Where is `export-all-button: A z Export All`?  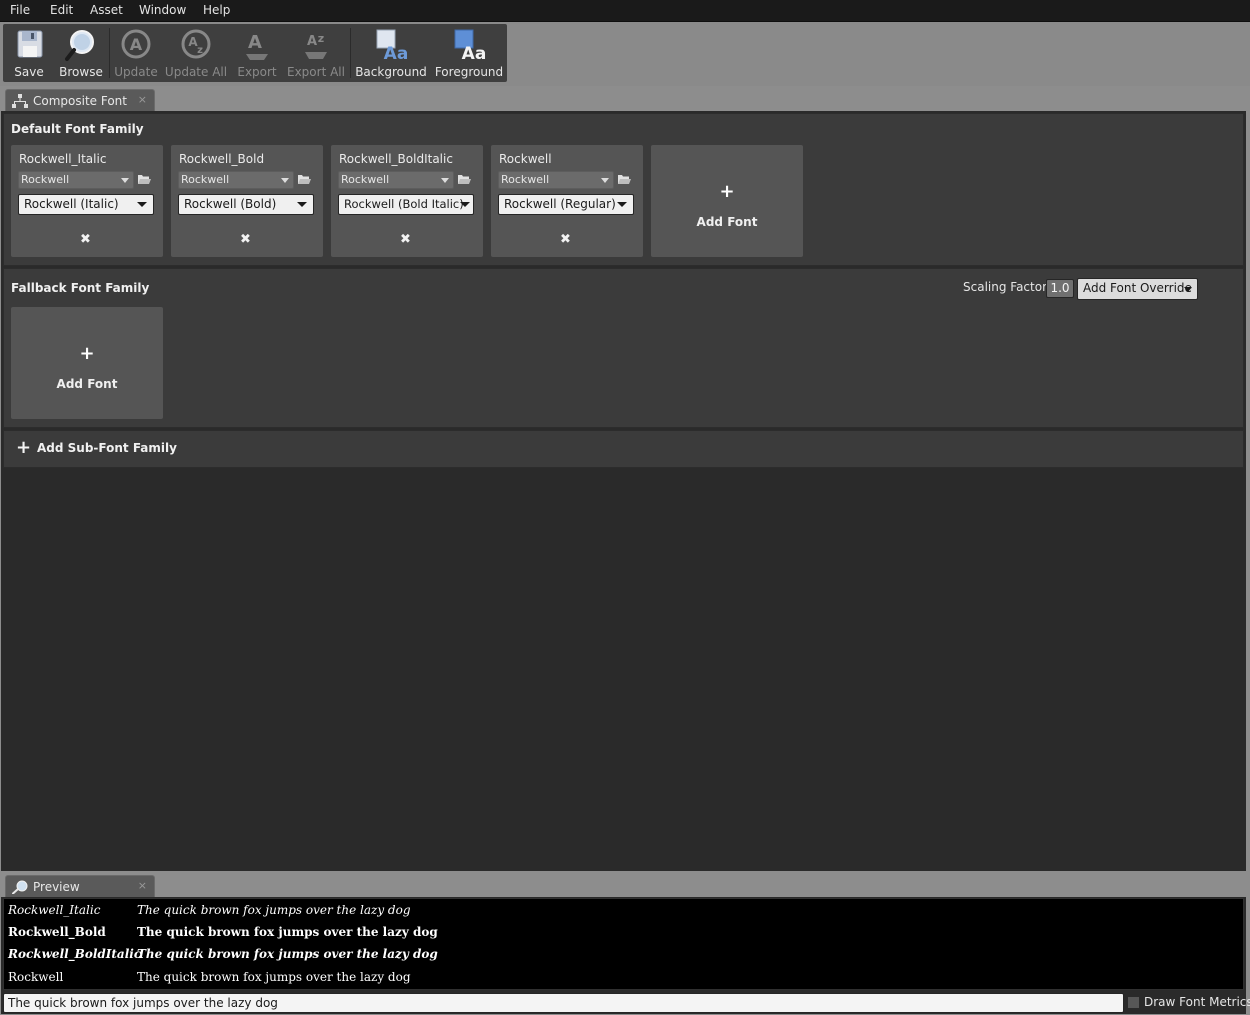 export-all-button: A z Export All is located at coordinates (316, 53).